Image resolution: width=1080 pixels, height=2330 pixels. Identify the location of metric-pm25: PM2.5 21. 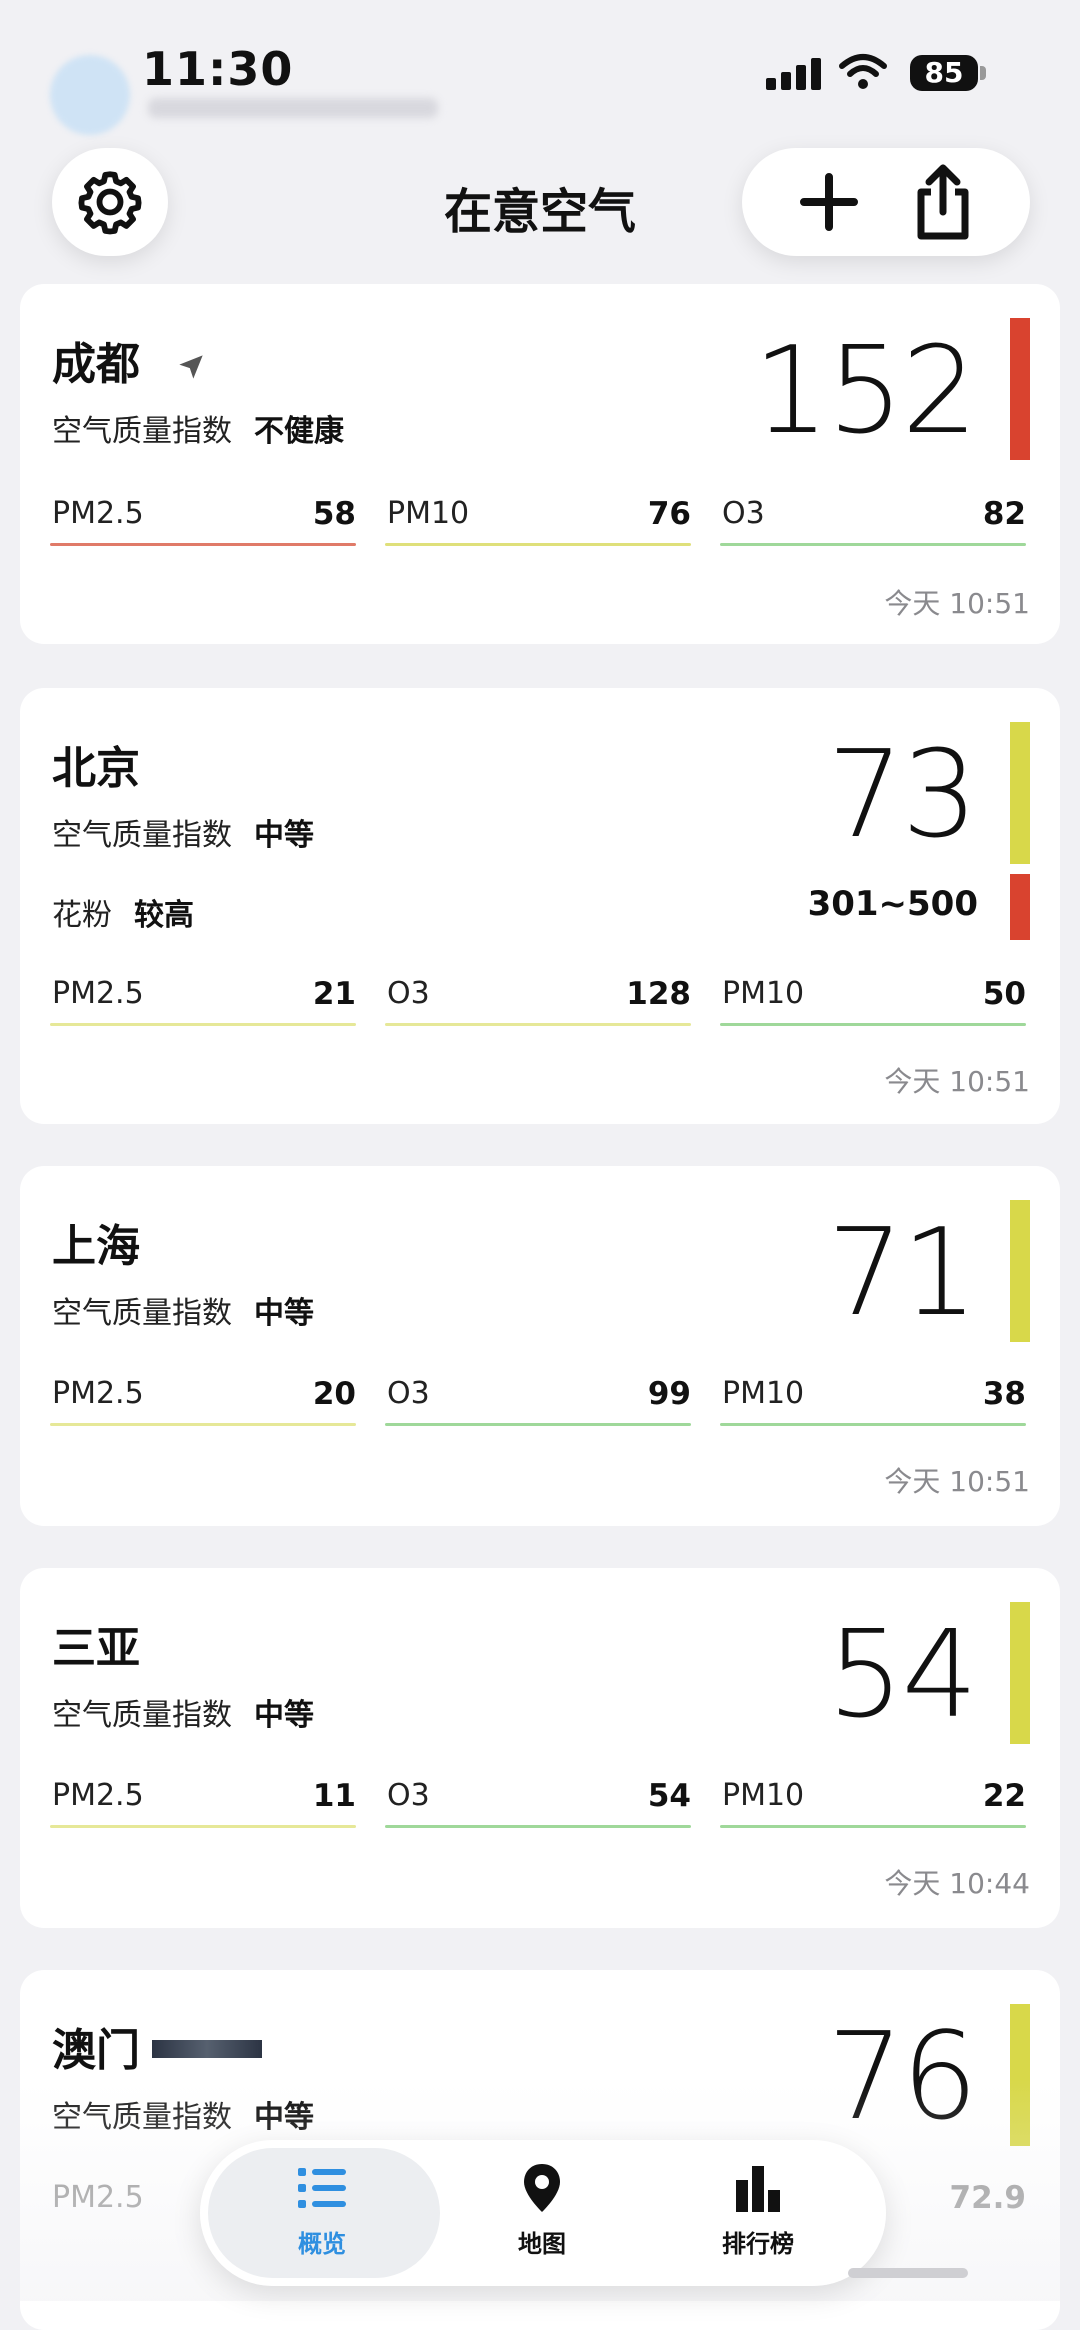
(203, 1001).